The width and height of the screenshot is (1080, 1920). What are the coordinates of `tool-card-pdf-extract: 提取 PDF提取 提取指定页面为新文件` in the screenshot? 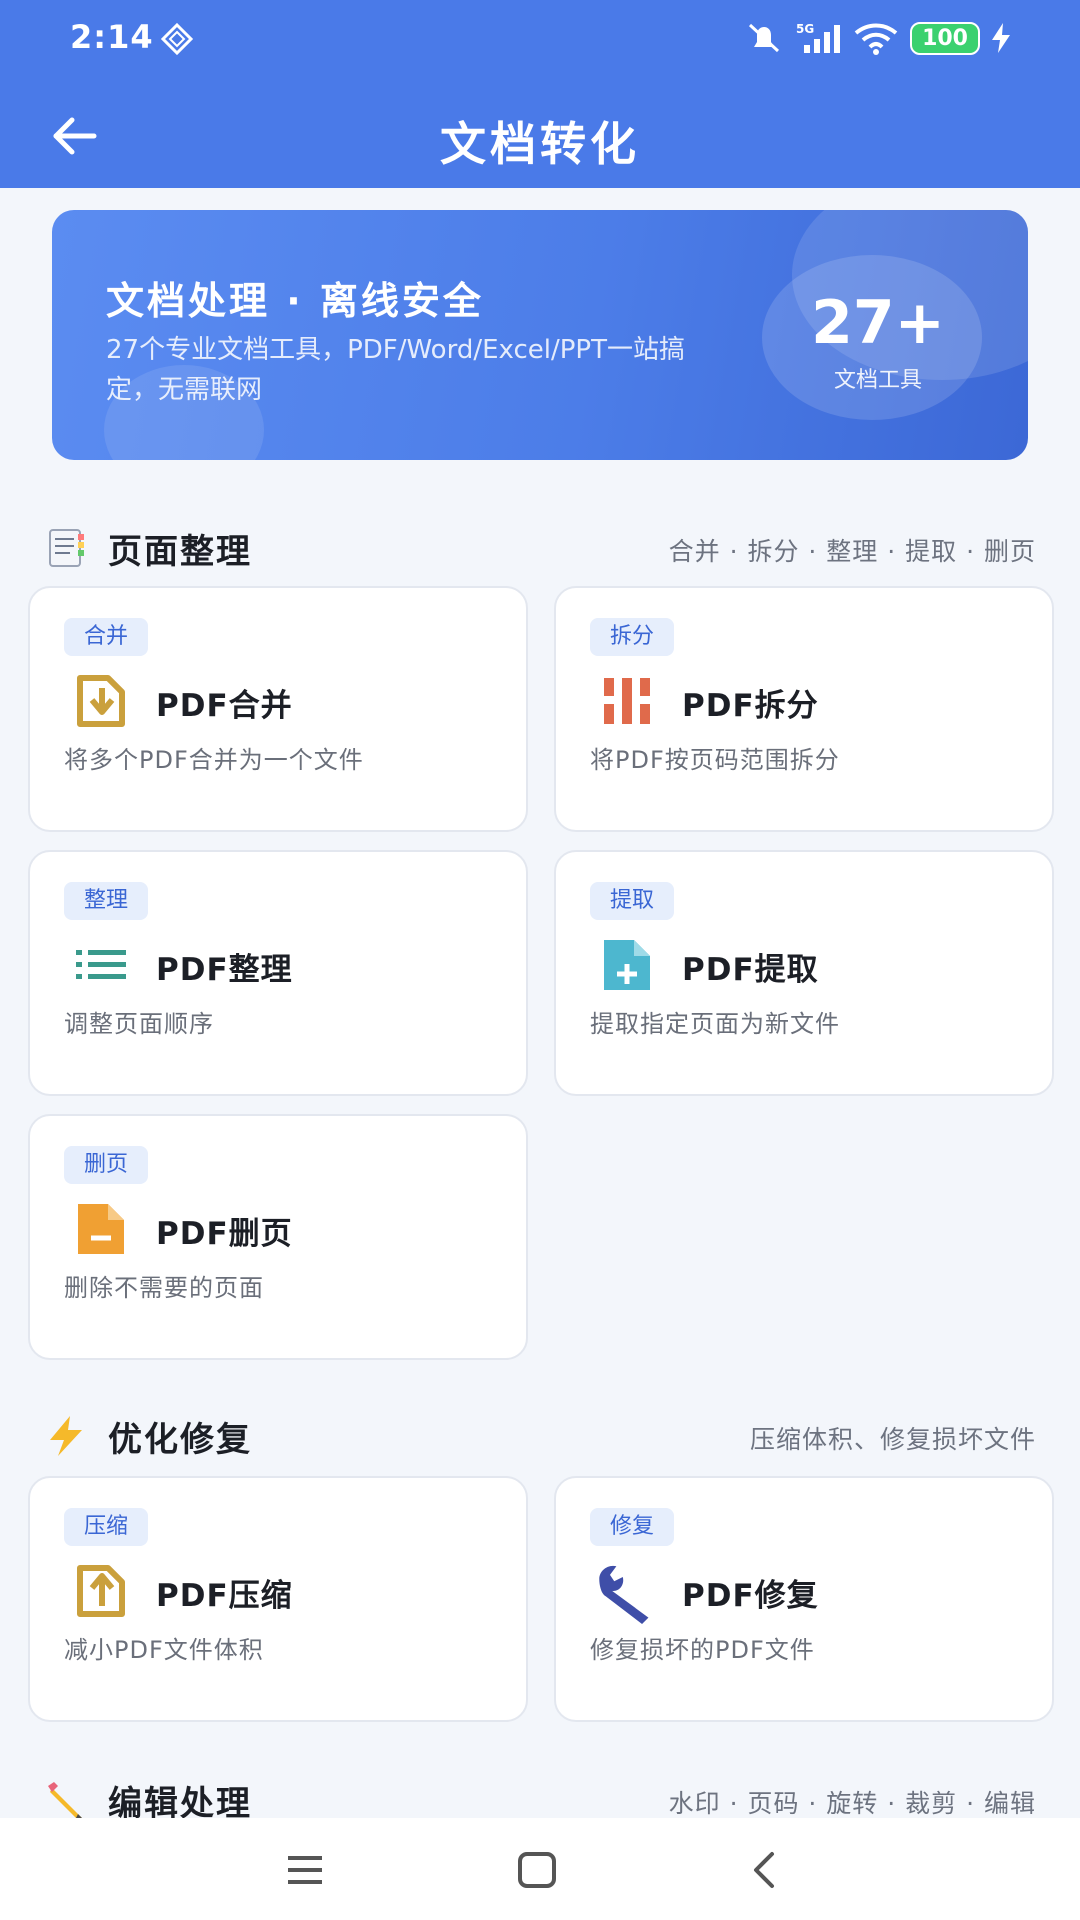 It's located at (804, 973).